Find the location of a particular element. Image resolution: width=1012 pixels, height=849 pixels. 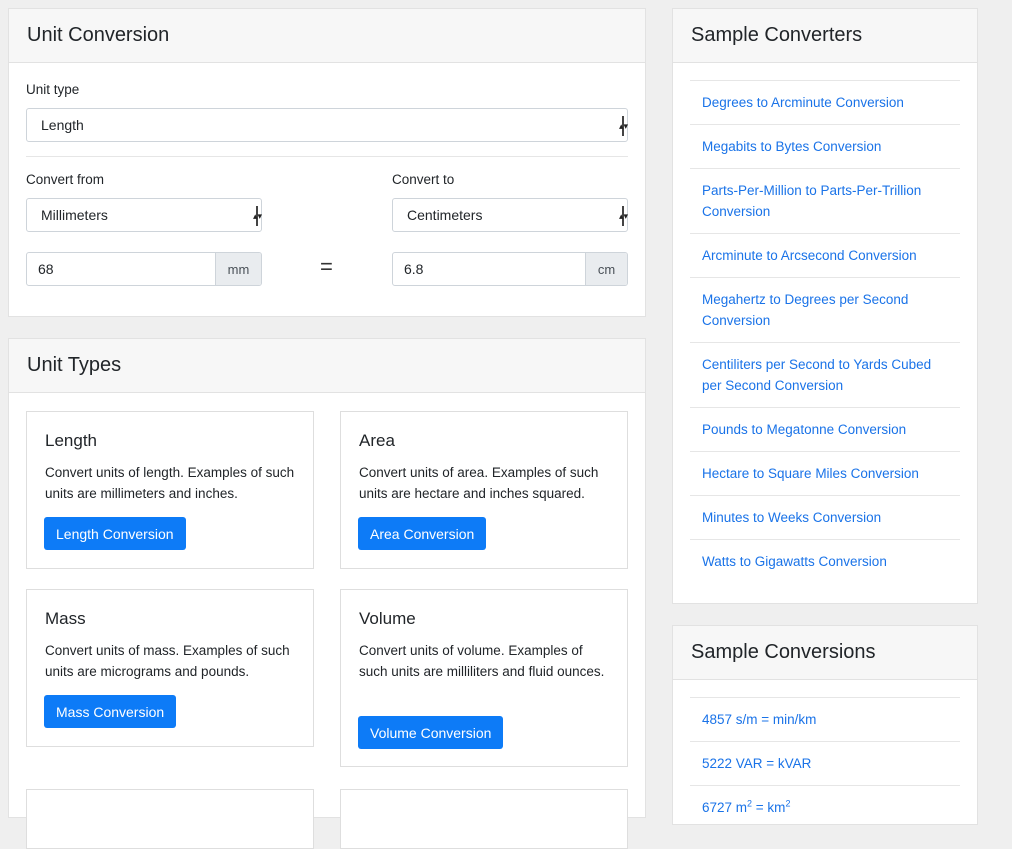

area-conversion-button: Area Conversion is located at coordinates (422, 533).